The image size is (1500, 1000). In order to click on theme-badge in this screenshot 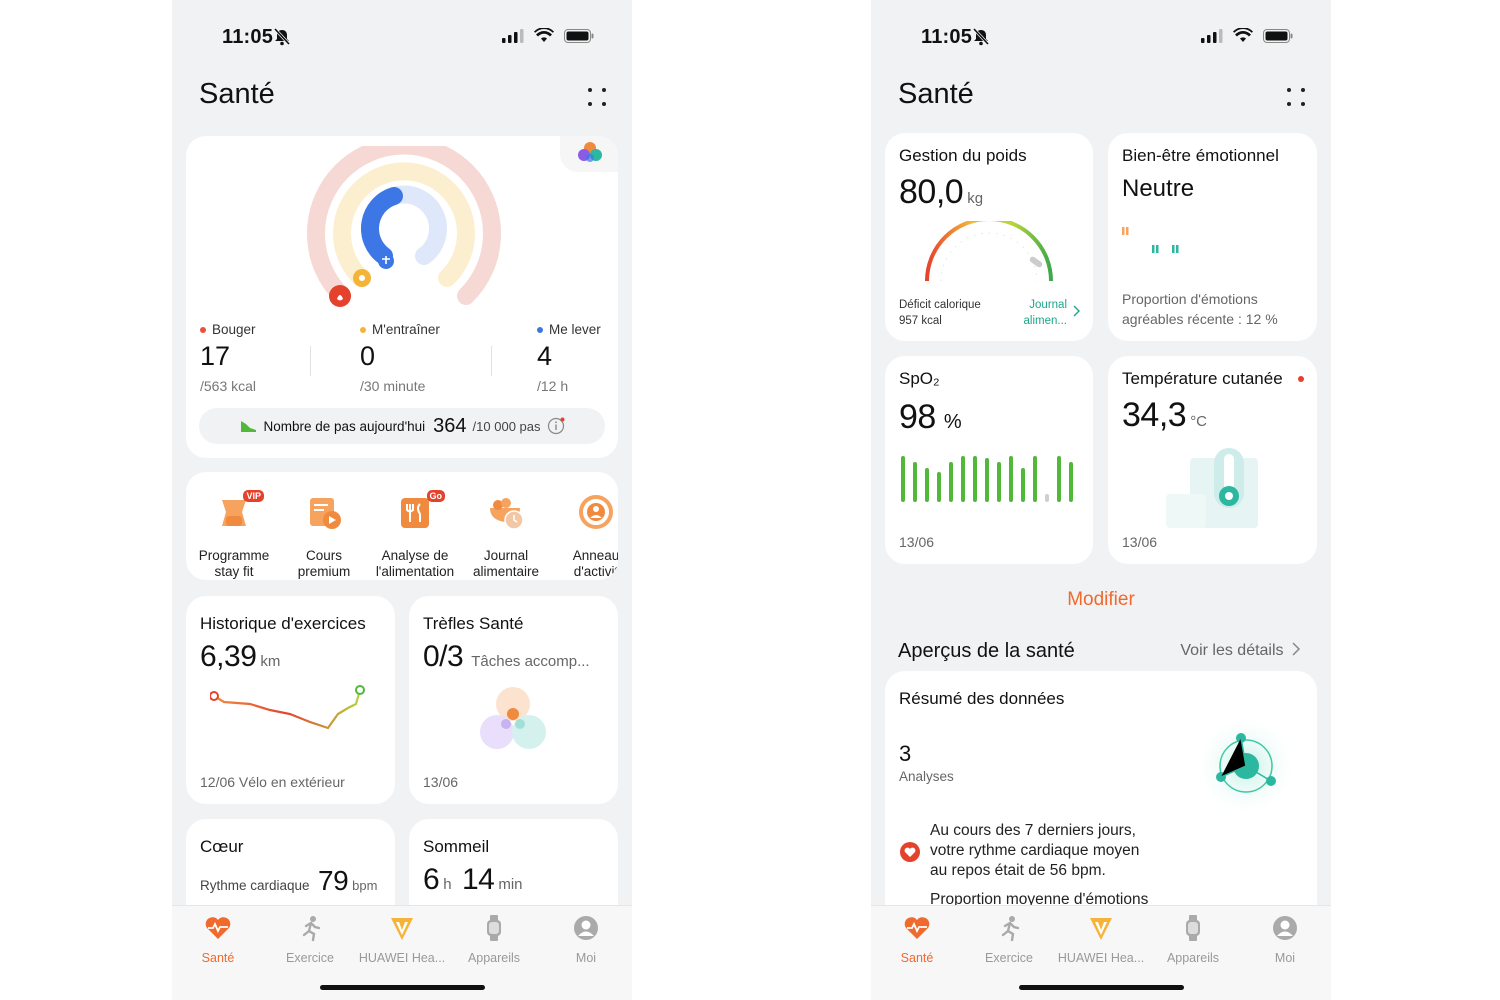, I will do `click(589, 154)`.